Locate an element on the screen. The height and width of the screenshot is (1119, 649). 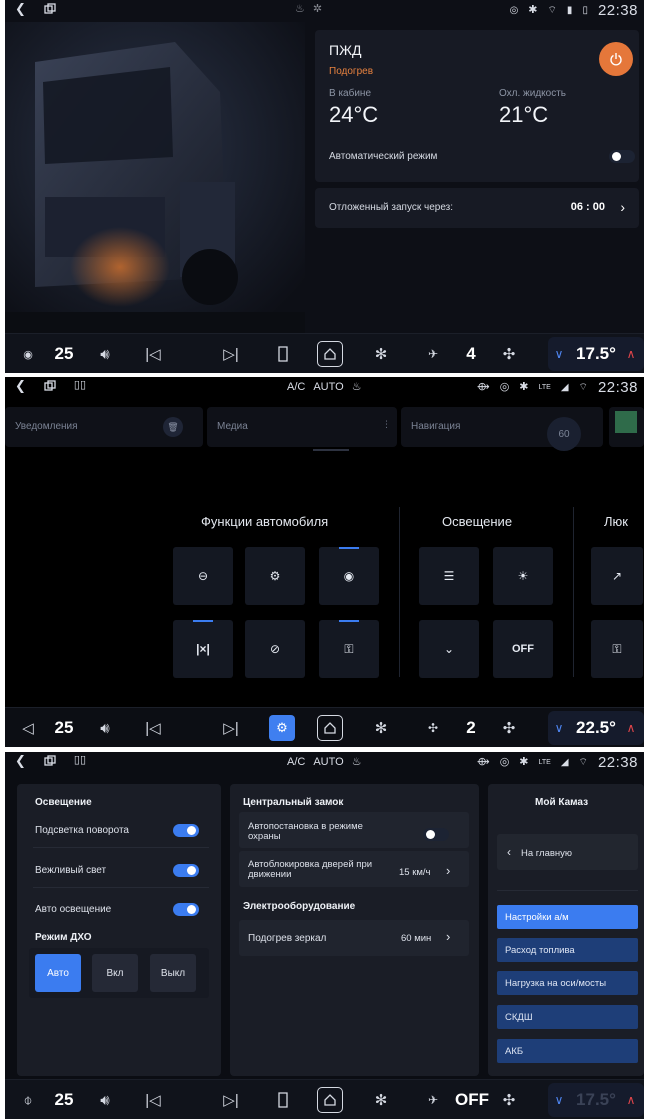
func-tile-4: |×| is located at coordinates (203, 649).